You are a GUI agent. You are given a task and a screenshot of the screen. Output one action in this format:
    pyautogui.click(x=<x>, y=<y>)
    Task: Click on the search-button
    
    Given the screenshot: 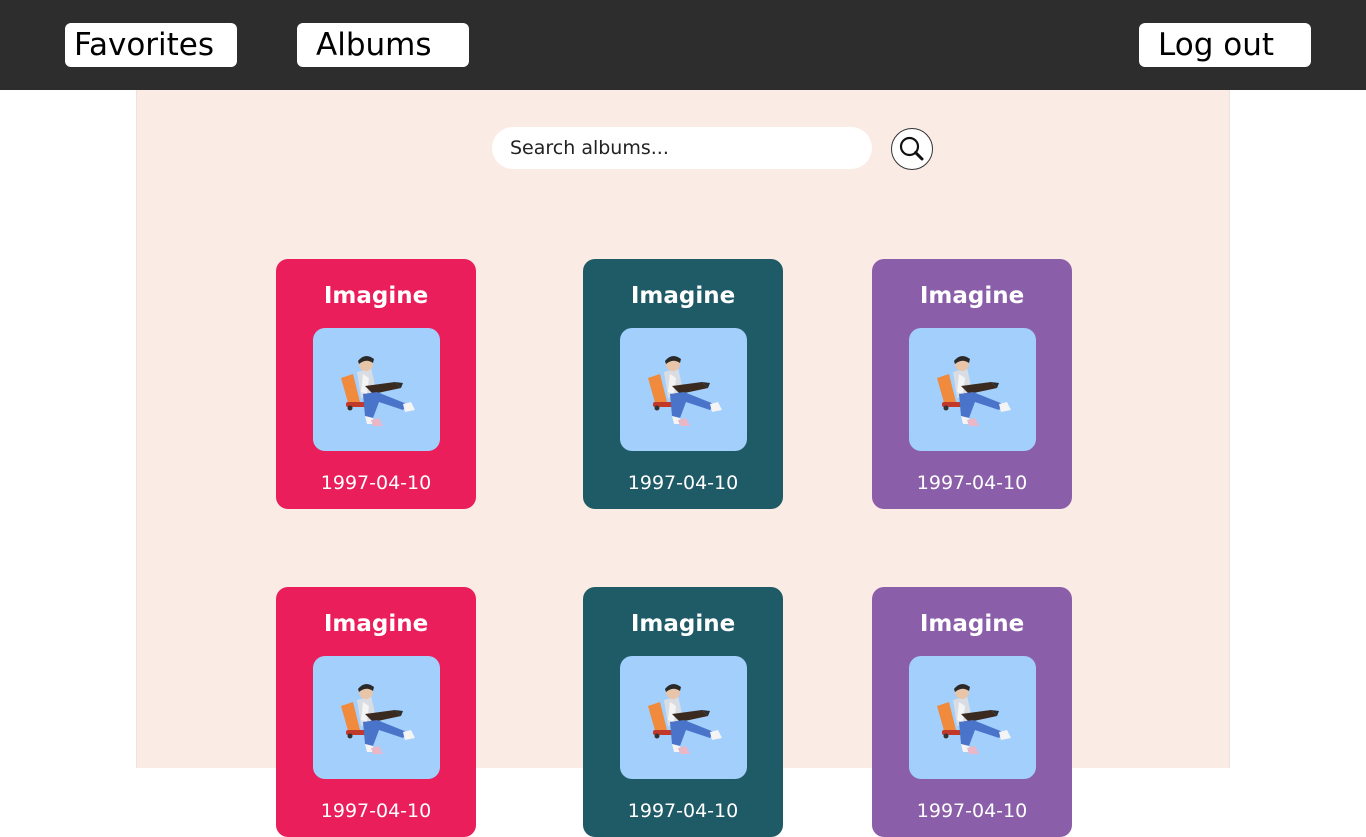 What is the action you would take?
    pyautogui.click(x=912, y=149)
    